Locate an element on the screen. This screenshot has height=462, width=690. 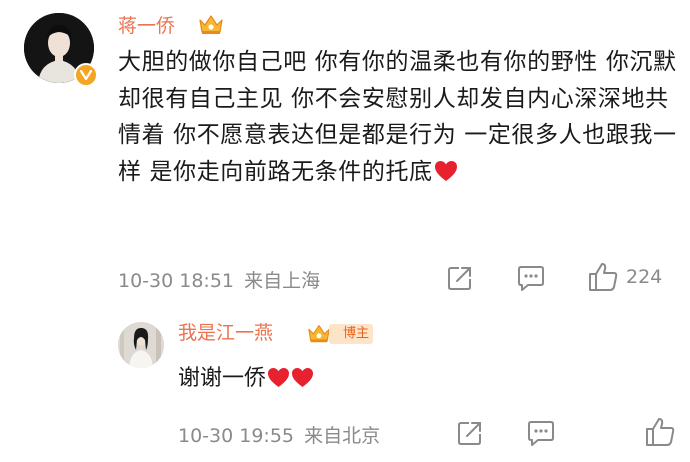
commenter-username: 蒋一侨 is located at coordinates (146, 24).